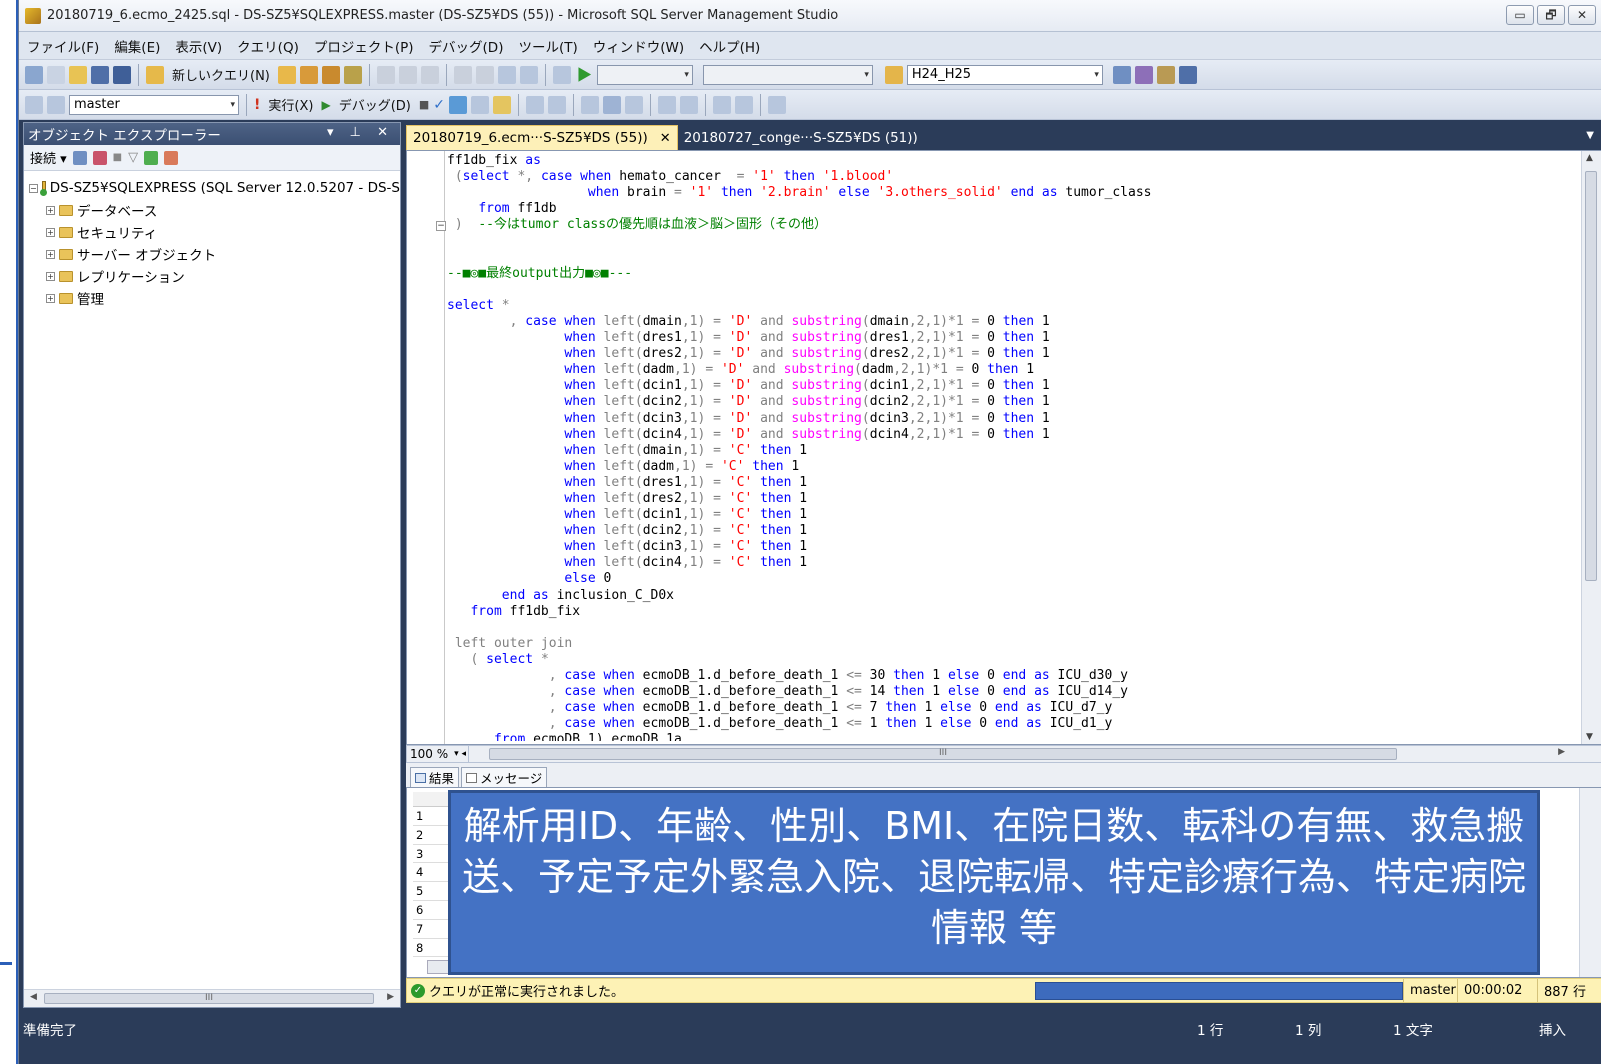  I want to click on panel-controls: ▾ ⊥ ✕, so click(360, 132).